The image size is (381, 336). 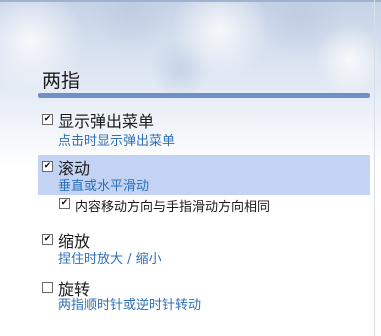 What do you see at coordinates (204, 175) in the screenshot?
I see `option-scroll: 滚动 垂直或水平滑动` at bounding box center [204, 175].